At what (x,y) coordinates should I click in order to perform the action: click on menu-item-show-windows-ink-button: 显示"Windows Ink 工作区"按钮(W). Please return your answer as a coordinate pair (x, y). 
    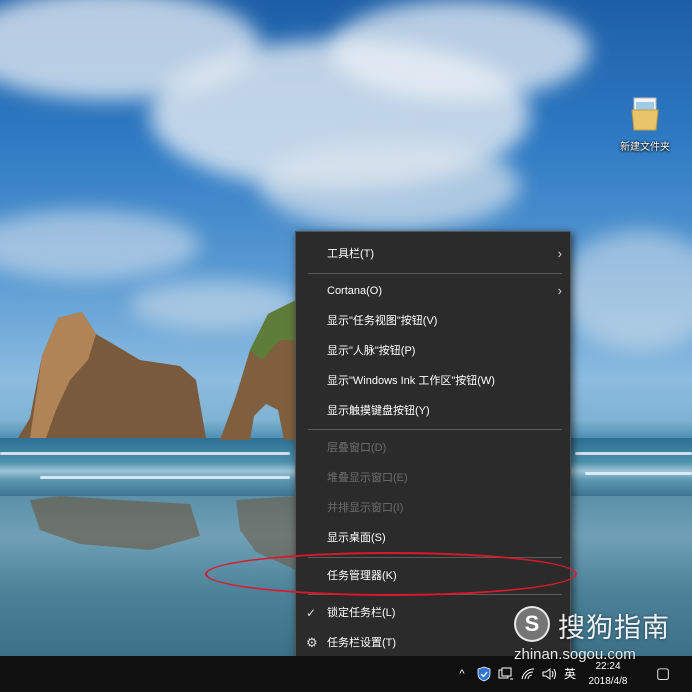
    Looking at the image, I should click on (433, 381).